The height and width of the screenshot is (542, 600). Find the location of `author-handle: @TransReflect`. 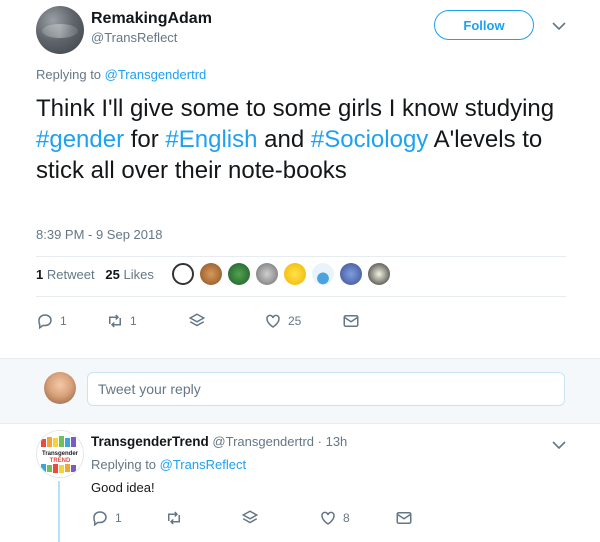

author-handle: @TransReflect is located at coordinates (134, 37).